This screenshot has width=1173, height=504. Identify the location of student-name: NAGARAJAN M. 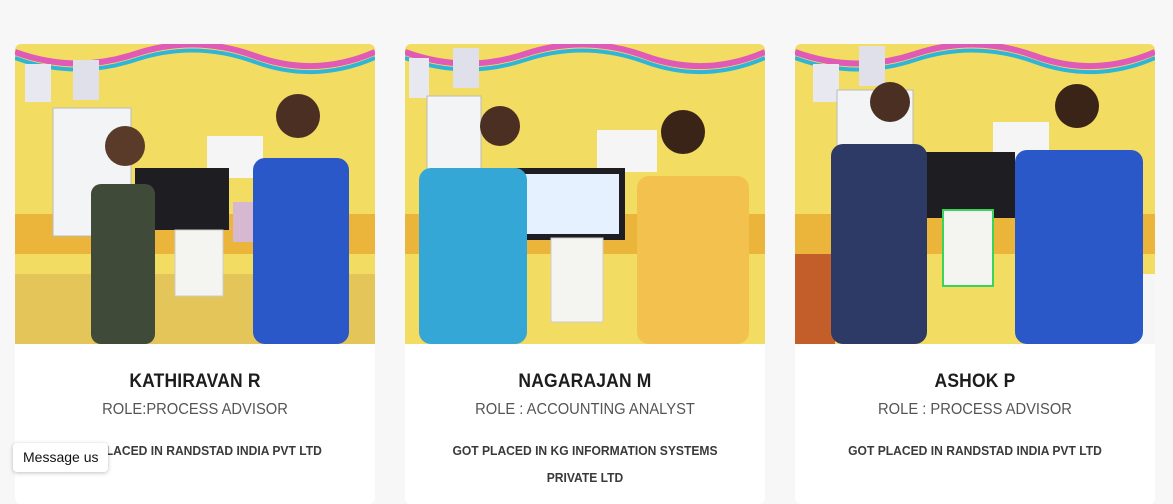
(585, 381).